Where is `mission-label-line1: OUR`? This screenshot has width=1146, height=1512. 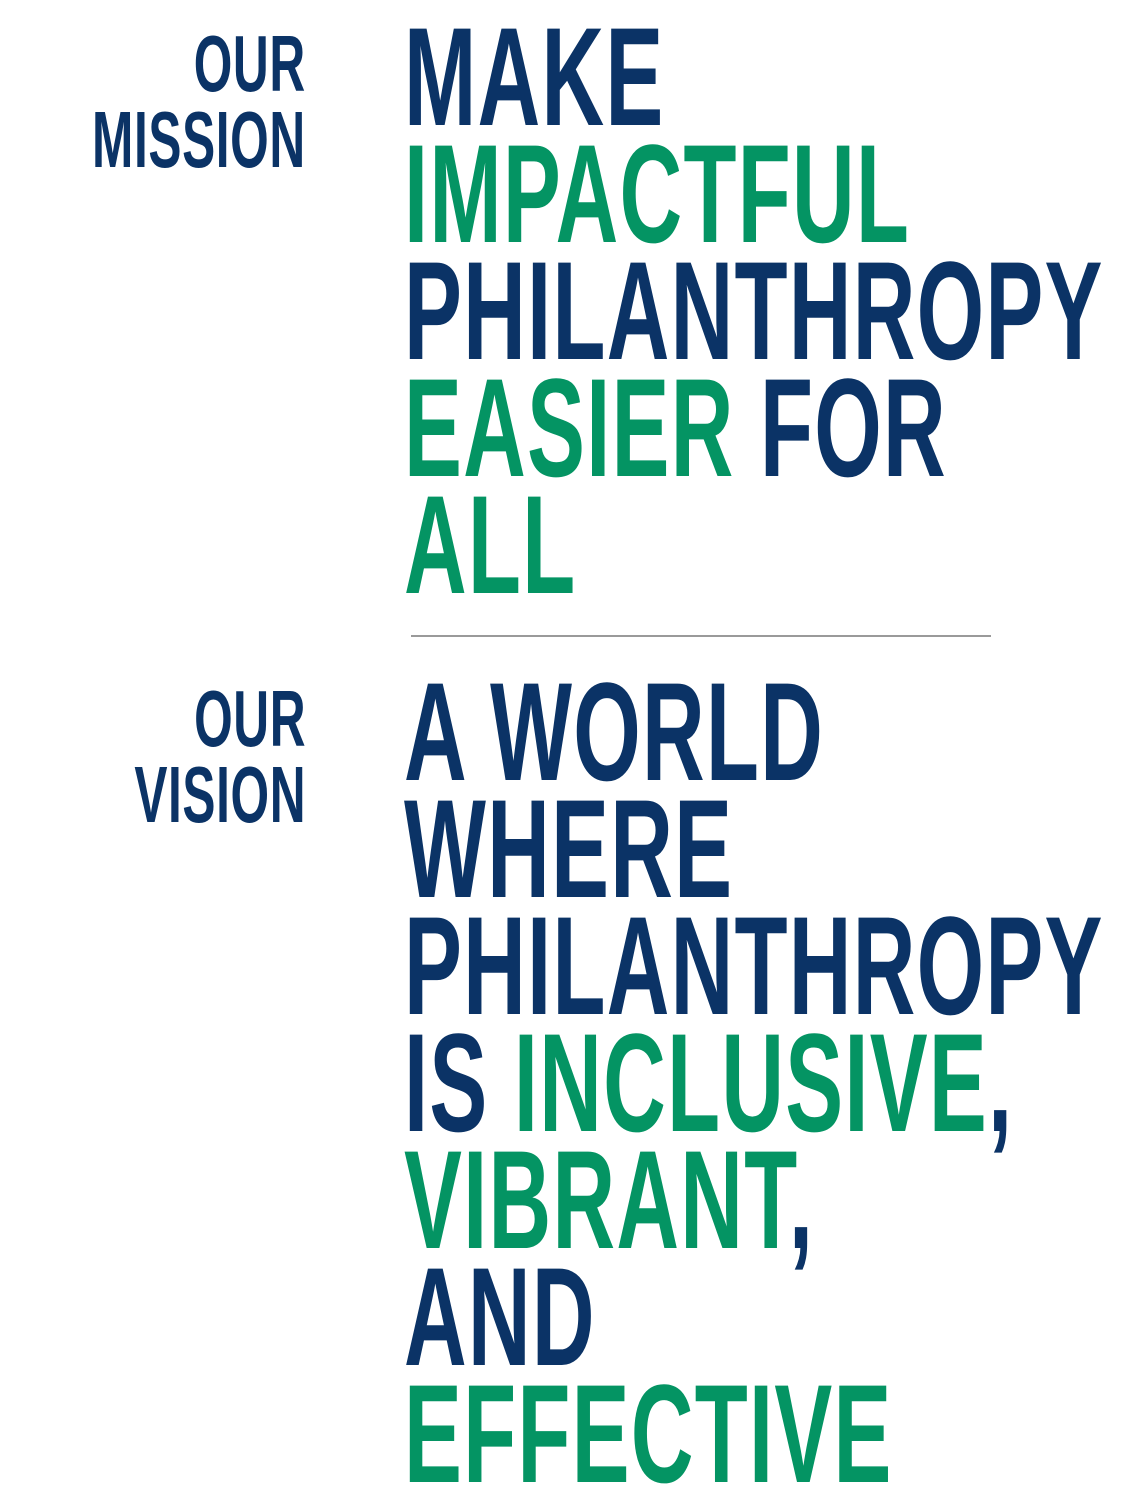 mission-label-line1: OUR is located at coordinates (249, 63).